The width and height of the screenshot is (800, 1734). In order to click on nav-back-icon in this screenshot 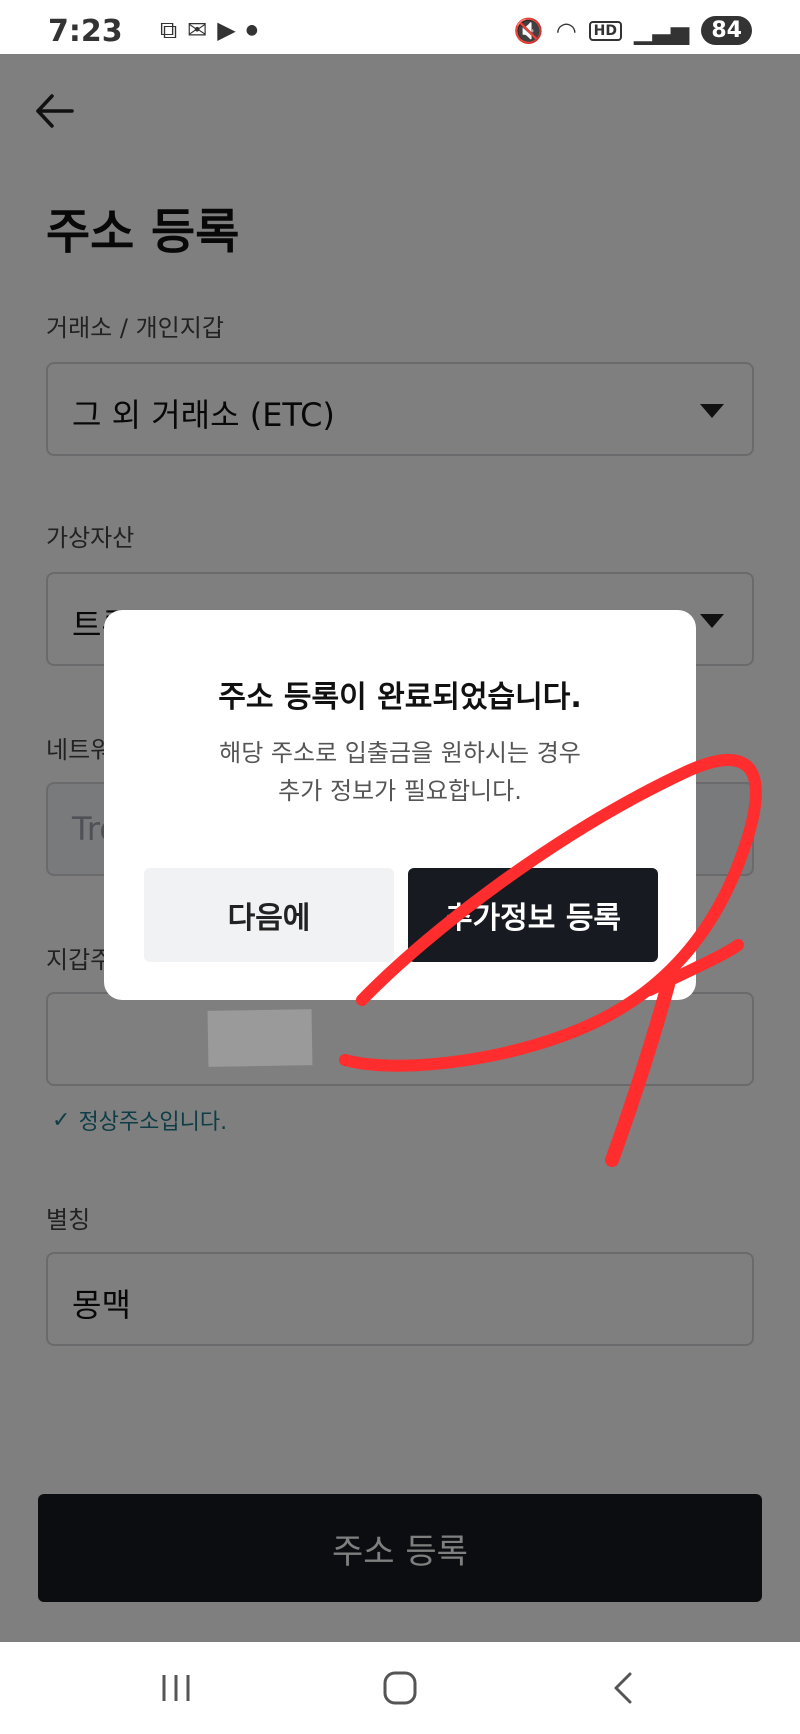, I will do `click(624, 1688)`.